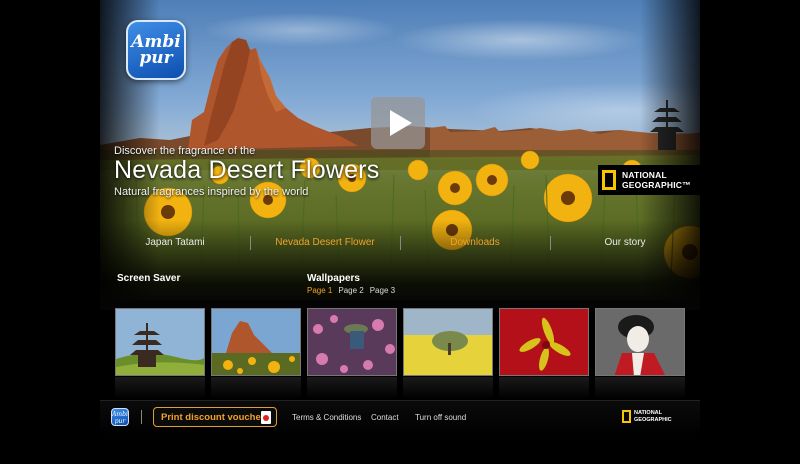 The width and height of the screenshot is (800, 464). What do you see at coordinates (325, 243) in the screenshot?
I see `nav-item-nevada-desert-flower: Nevada Desert Flower` at bounding box center [325, 243].